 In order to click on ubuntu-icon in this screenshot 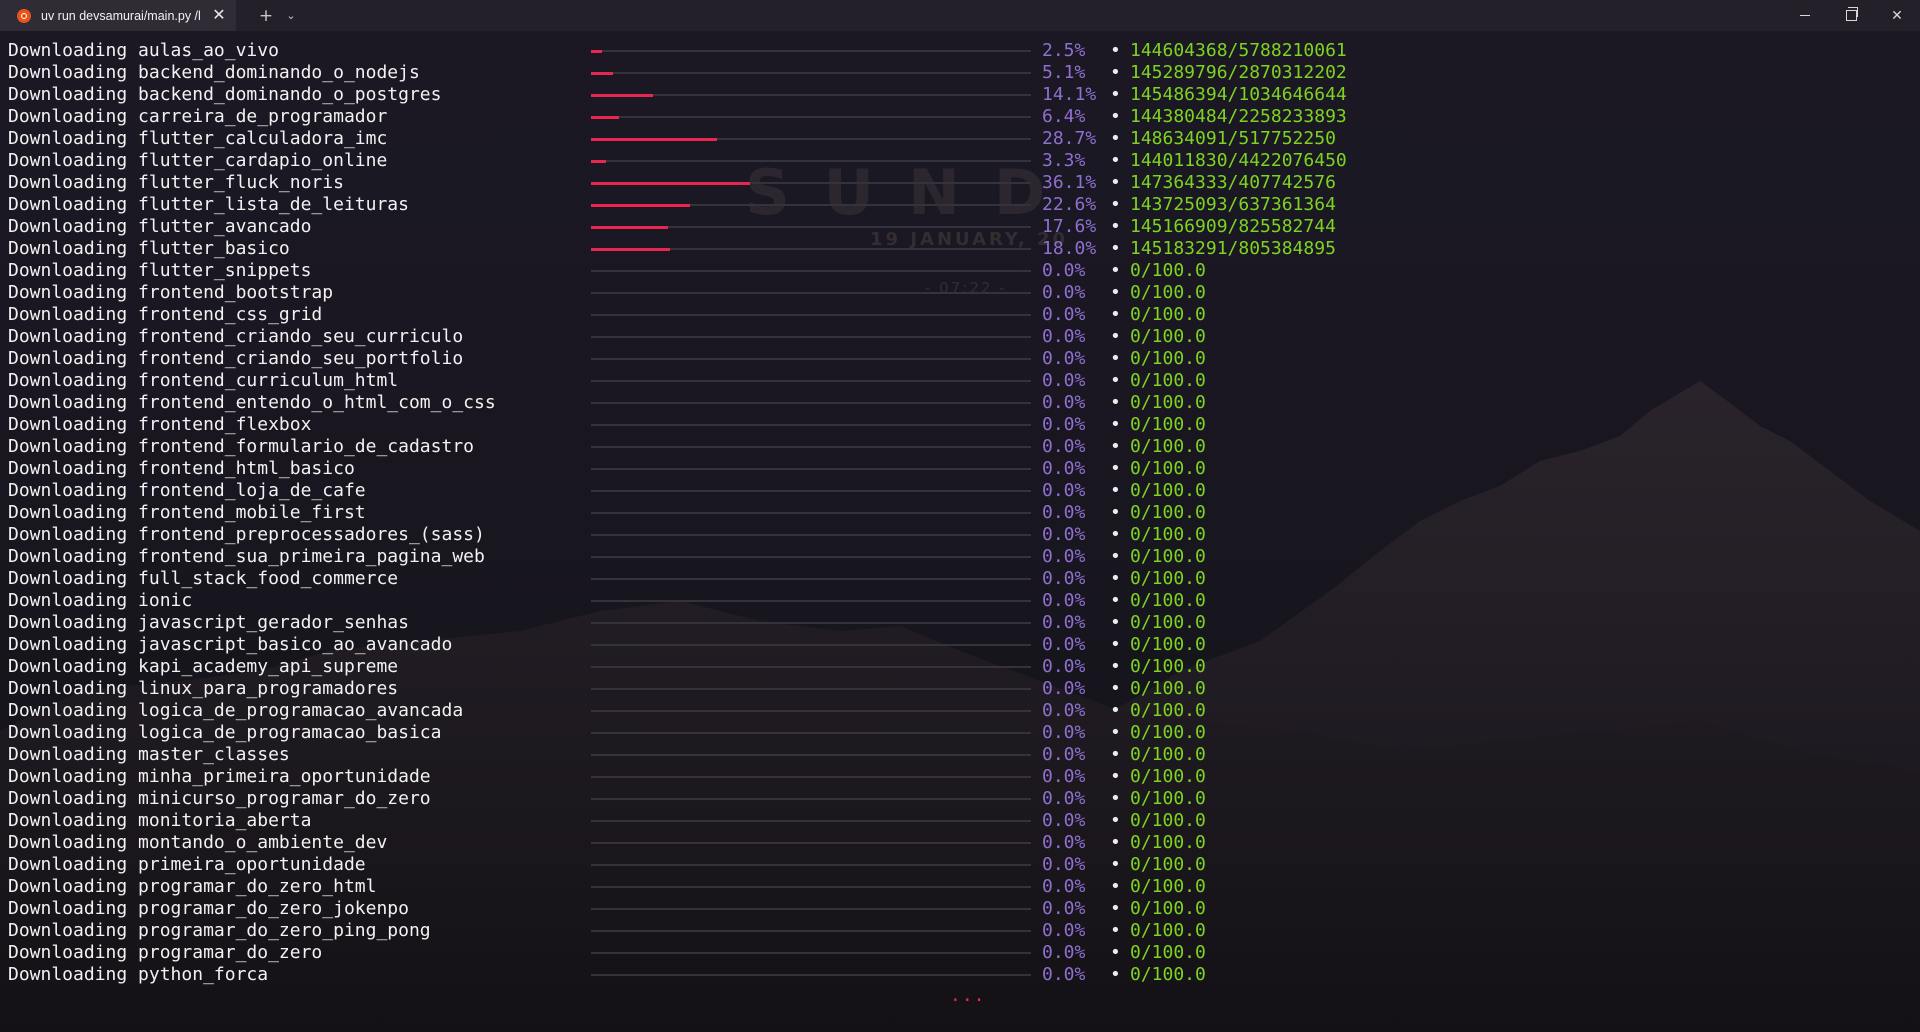, I will do `click(24, 15)`.